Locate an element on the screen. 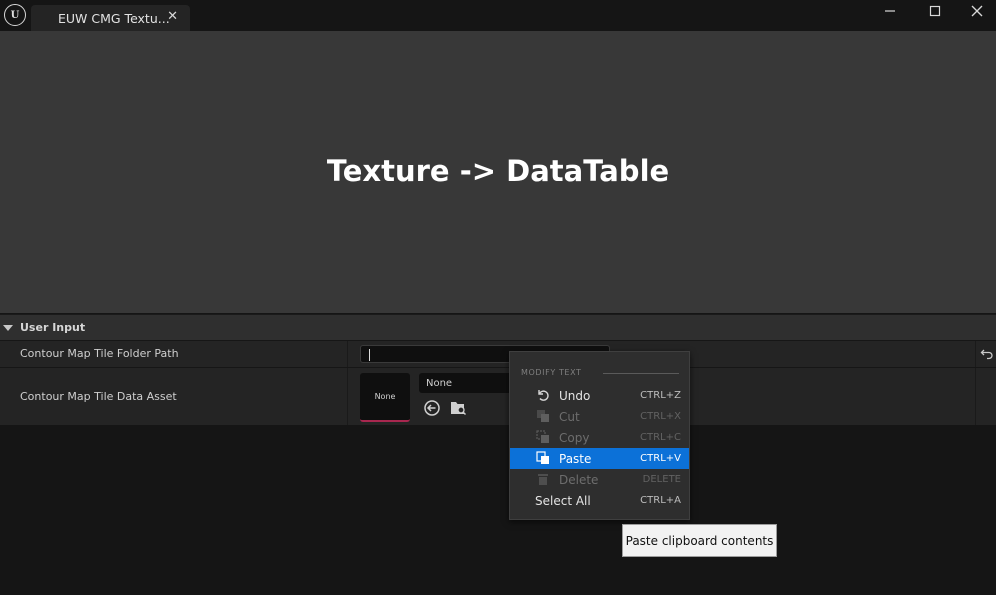 The height and width of the screenshot is (595, 996). menu-item-select-all: Select All CTRL+A is located at coordinates (599, 500).